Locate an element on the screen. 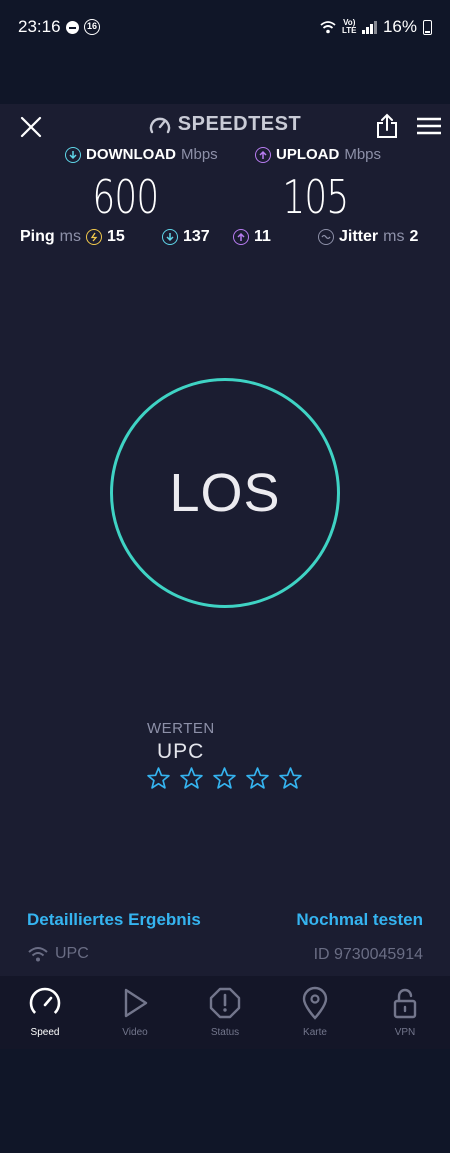  hamburger-menu-icon is located at coordinates (429, 126).